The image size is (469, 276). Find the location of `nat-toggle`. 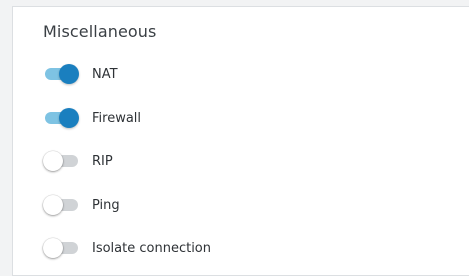

nat-toggle is located at coordinates (61, 74).